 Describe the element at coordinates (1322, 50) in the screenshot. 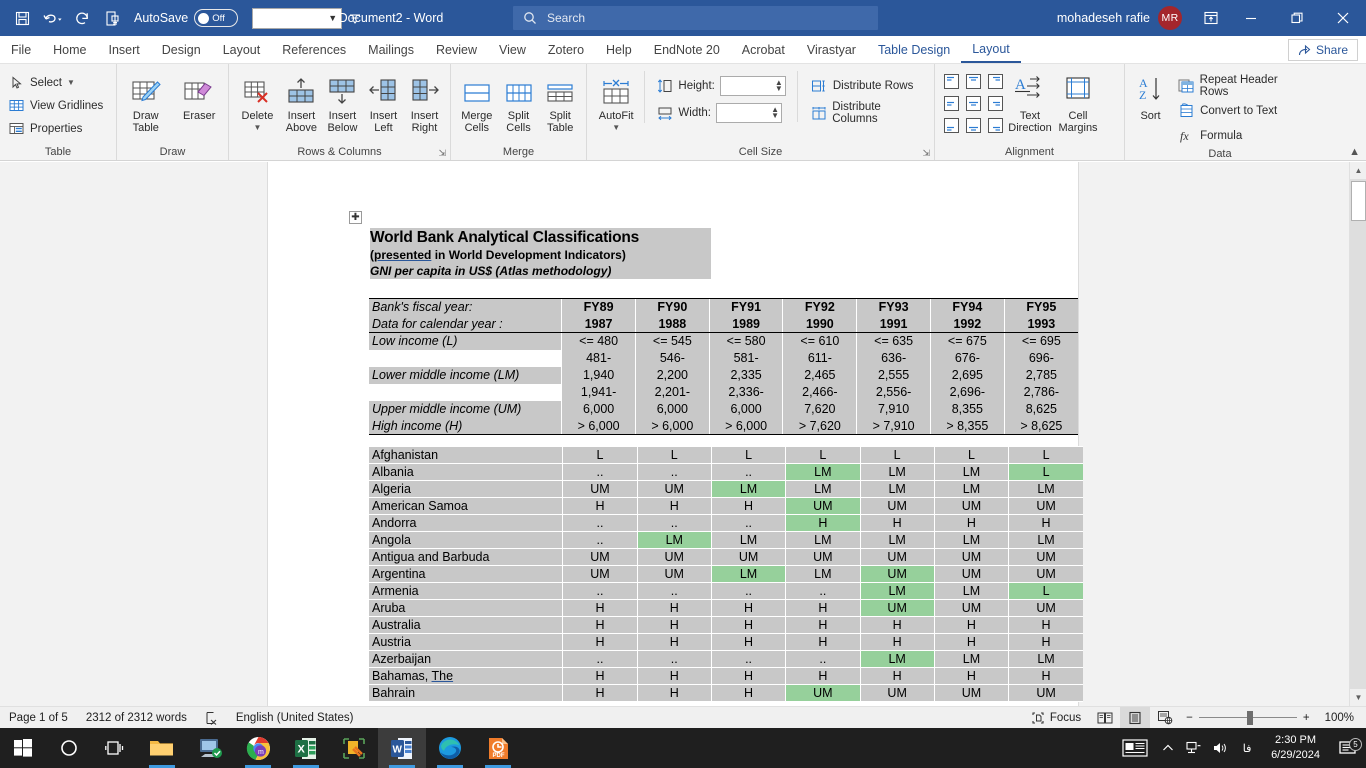

I see `share-button: Share` at that location.